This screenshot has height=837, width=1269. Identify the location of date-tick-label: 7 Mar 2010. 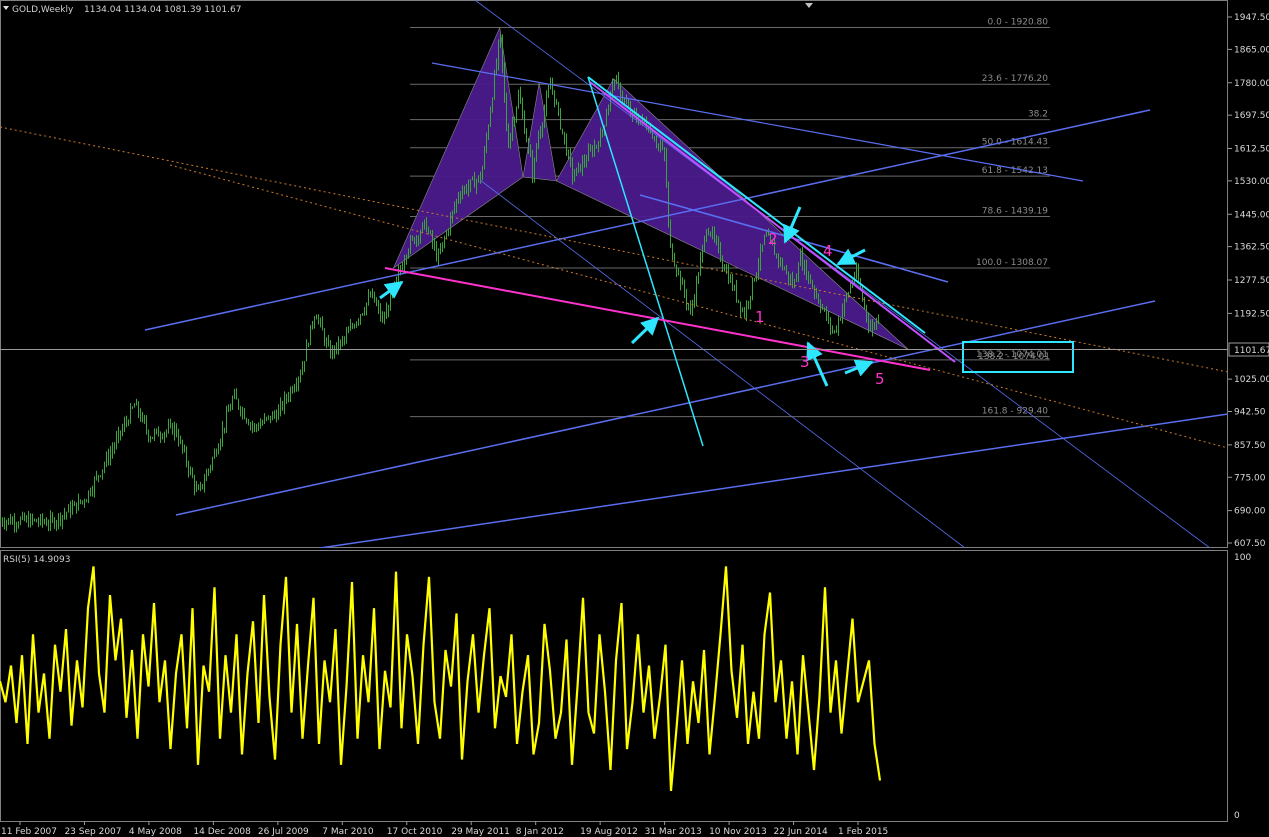
(348, 832).